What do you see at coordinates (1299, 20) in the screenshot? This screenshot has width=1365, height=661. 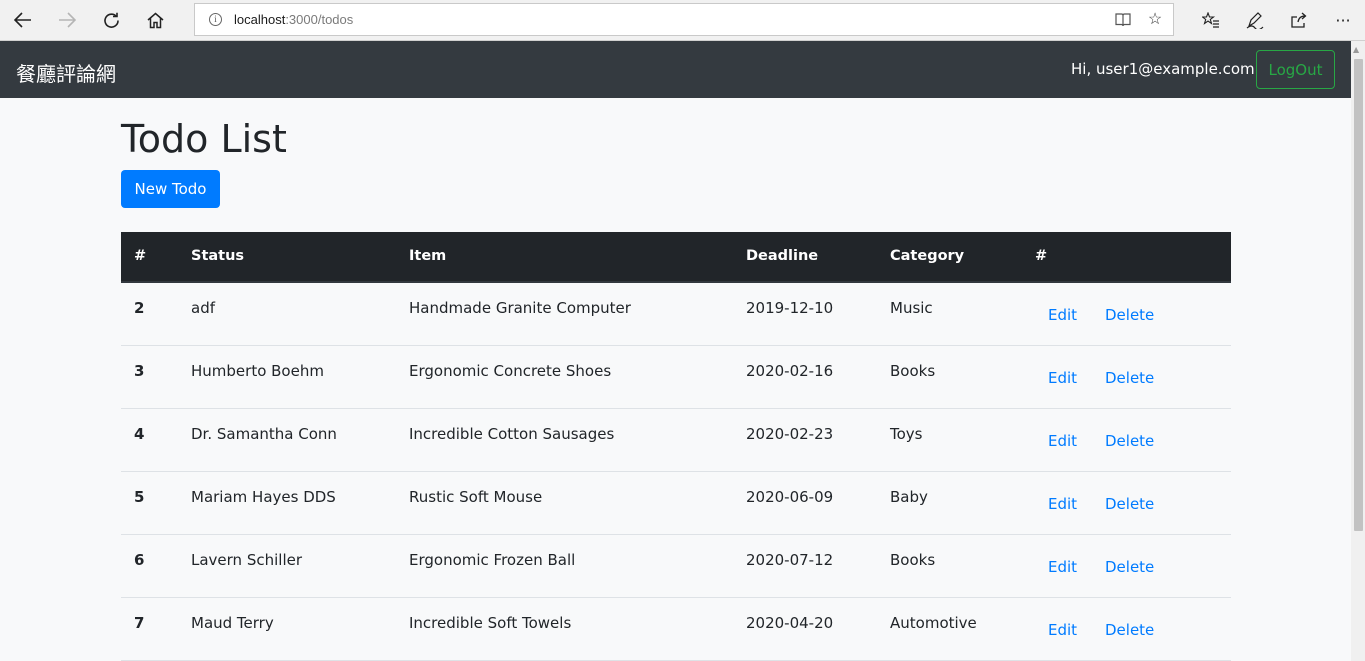 I see `share-icon` at bounding box center [1299, 20].